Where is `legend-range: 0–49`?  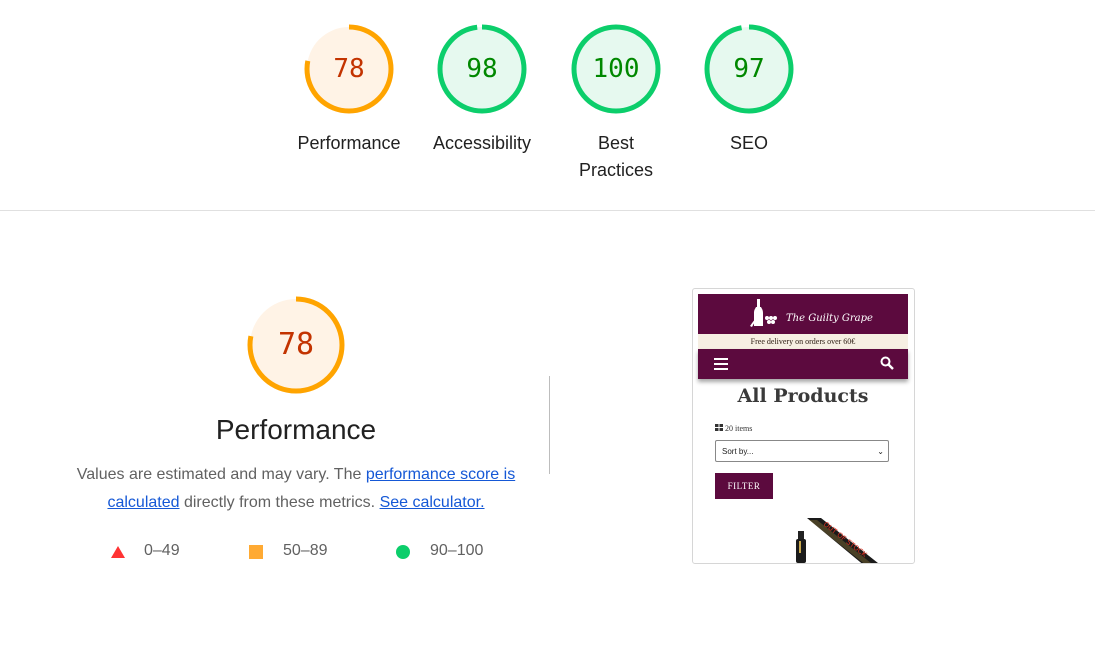 legend-range: 0–49 is located at coordinates (162, 550).